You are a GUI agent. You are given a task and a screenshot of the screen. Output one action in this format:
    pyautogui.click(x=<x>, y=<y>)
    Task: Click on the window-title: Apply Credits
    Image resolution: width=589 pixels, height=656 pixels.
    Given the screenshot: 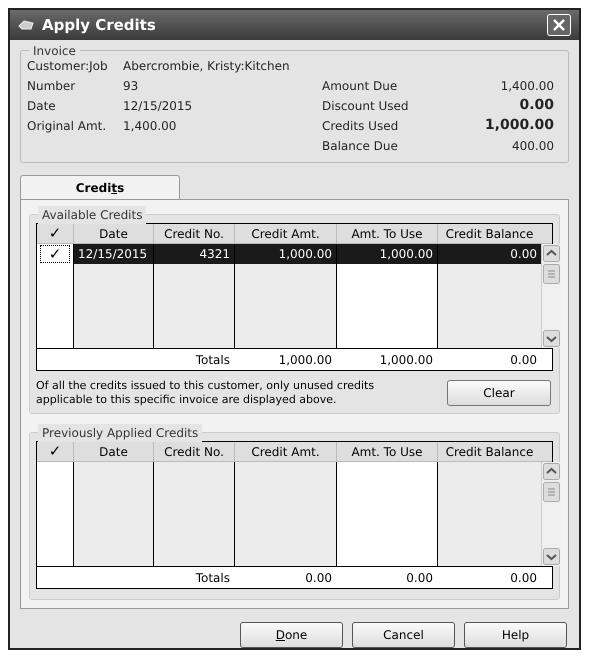 What is the action you would take?
    pyautogui.click(x=99, y=25)
    